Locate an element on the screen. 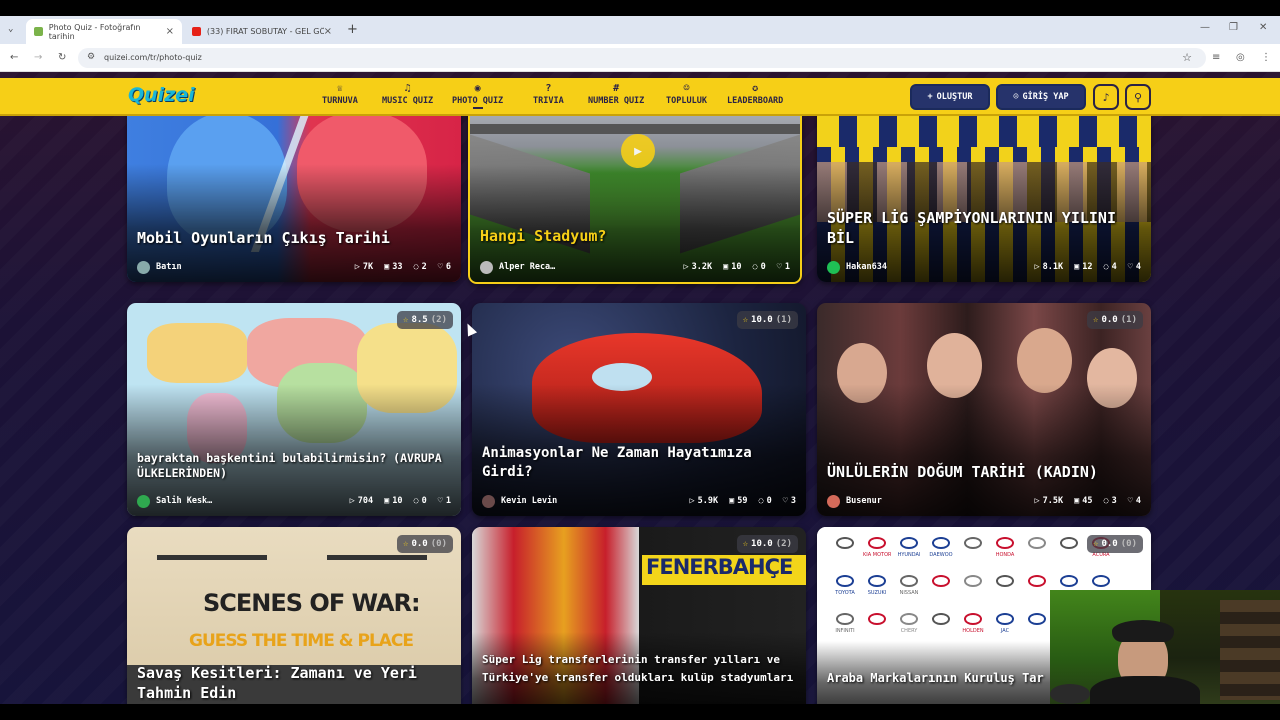  quizei-logo: Quizei is located at coordinates (161, 95).